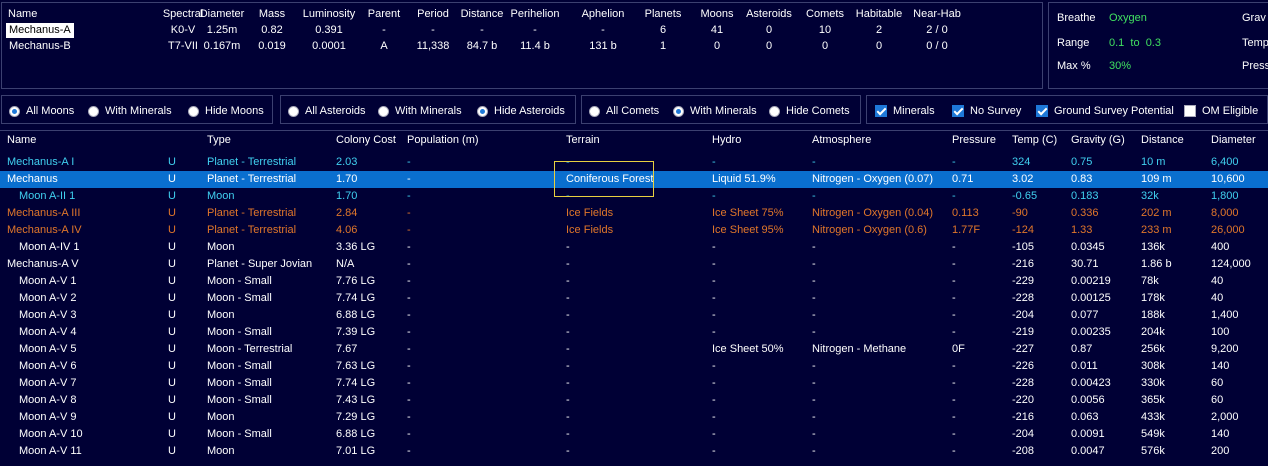 The height and width of the screenshot is (466, 1268). I want to click on moons-option-0: All Moons, so click(41, 111).